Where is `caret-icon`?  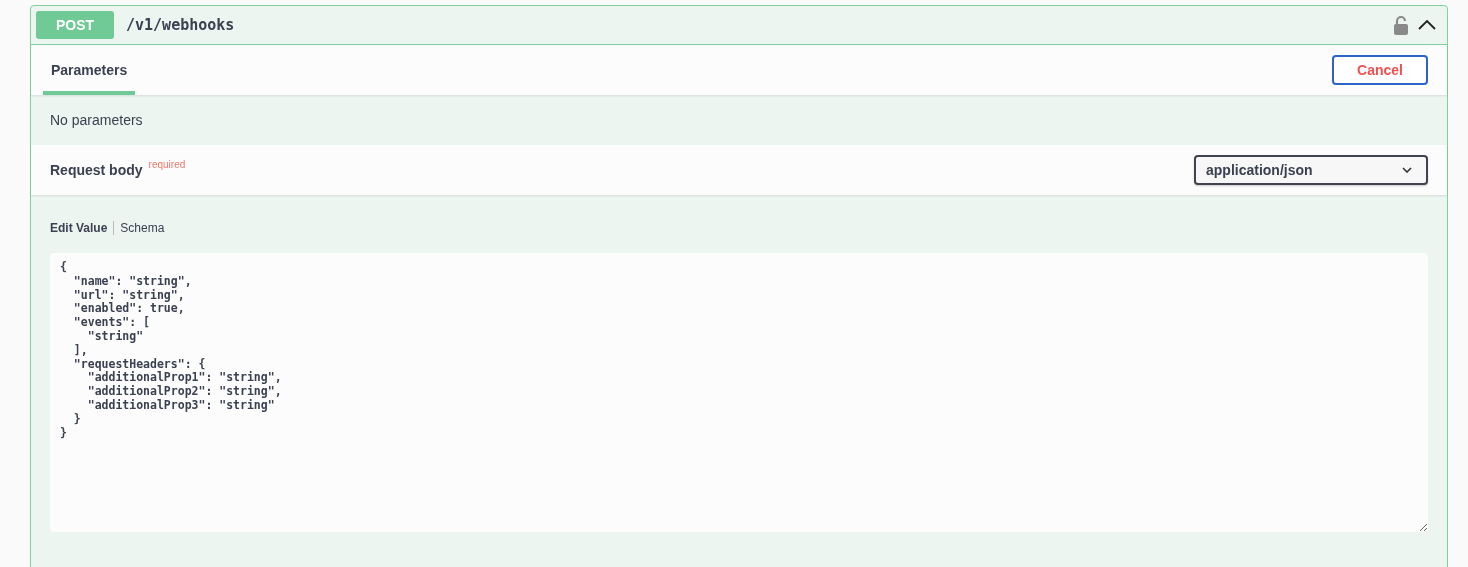 caret-icon is located at coordinates (1407, 170).